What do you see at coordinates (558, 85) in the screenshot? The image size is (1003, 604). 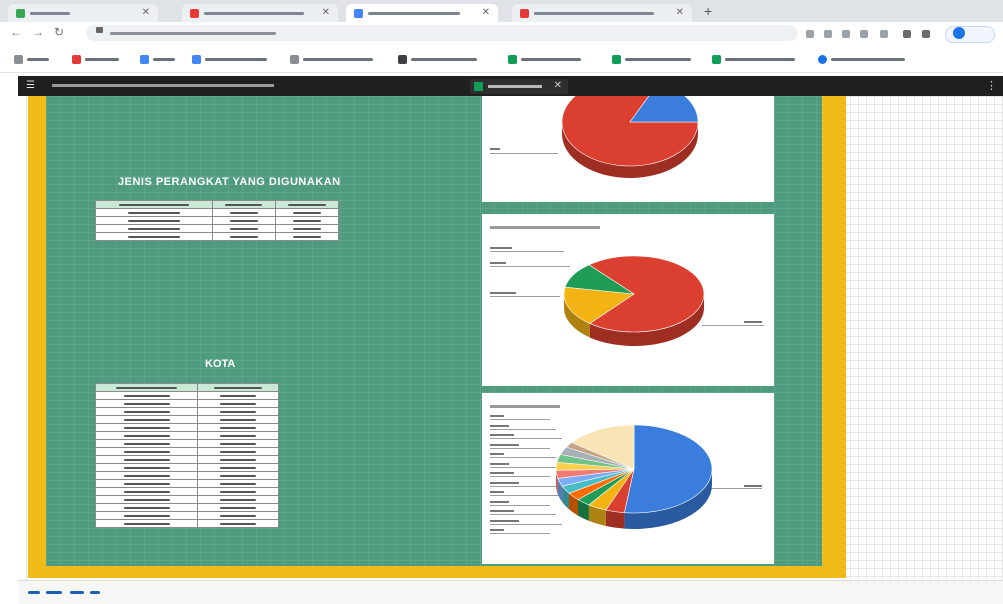 I see `close-icon: ✕` at bounding box center [558, 85].